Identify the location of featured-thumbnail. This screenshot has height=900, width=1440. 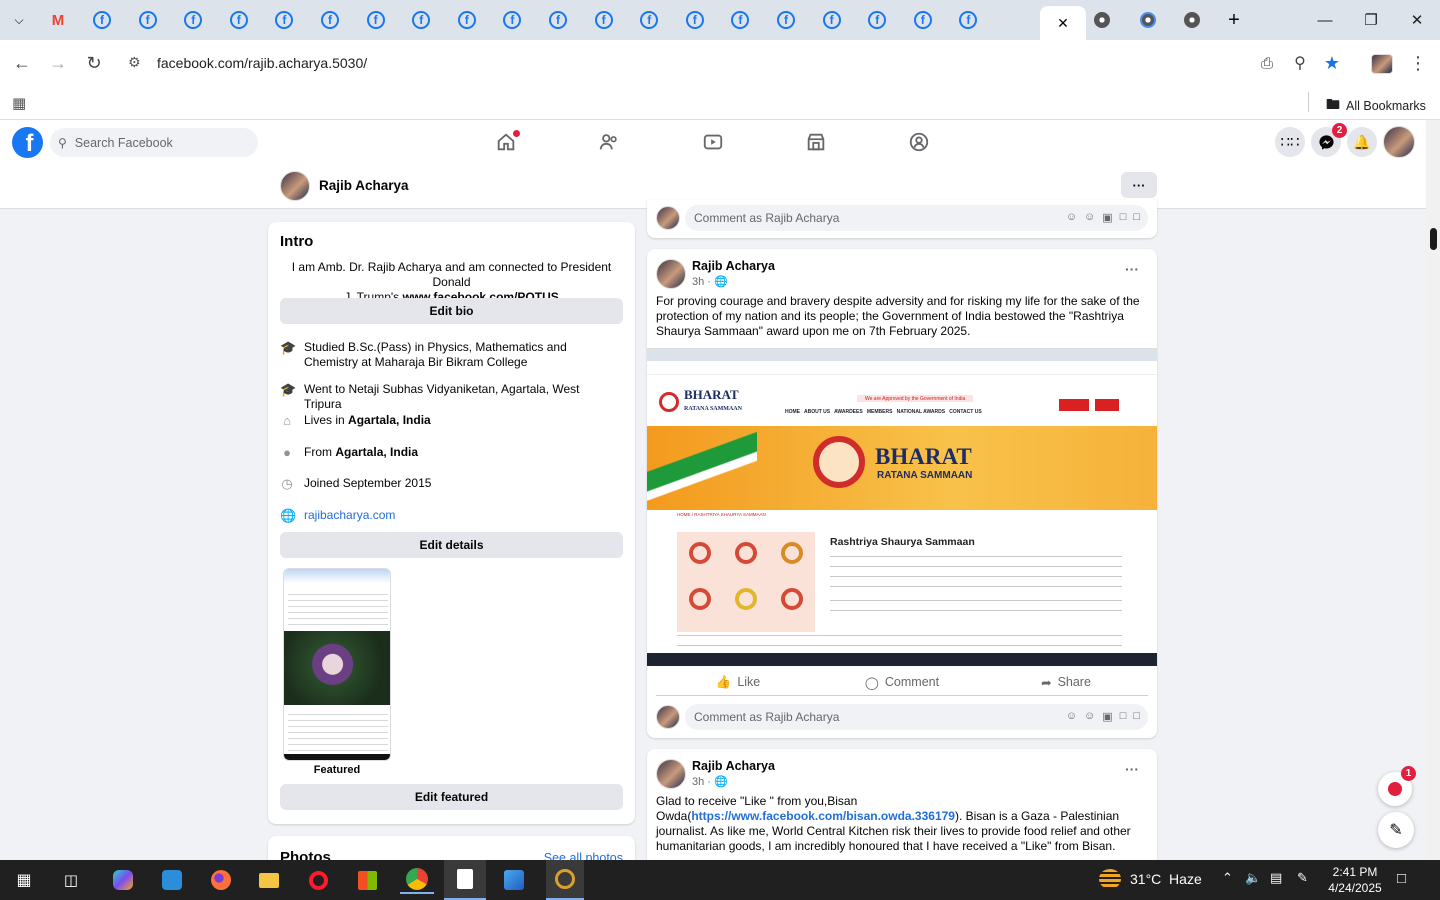
(337, 664).